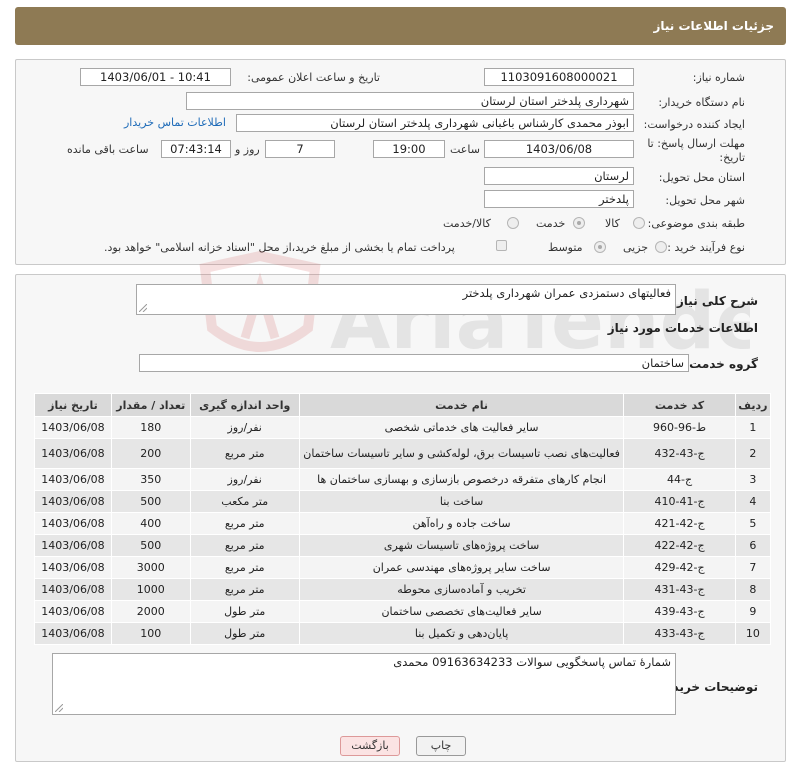  I want to click on print-button: چاپ, so click(441, 746).